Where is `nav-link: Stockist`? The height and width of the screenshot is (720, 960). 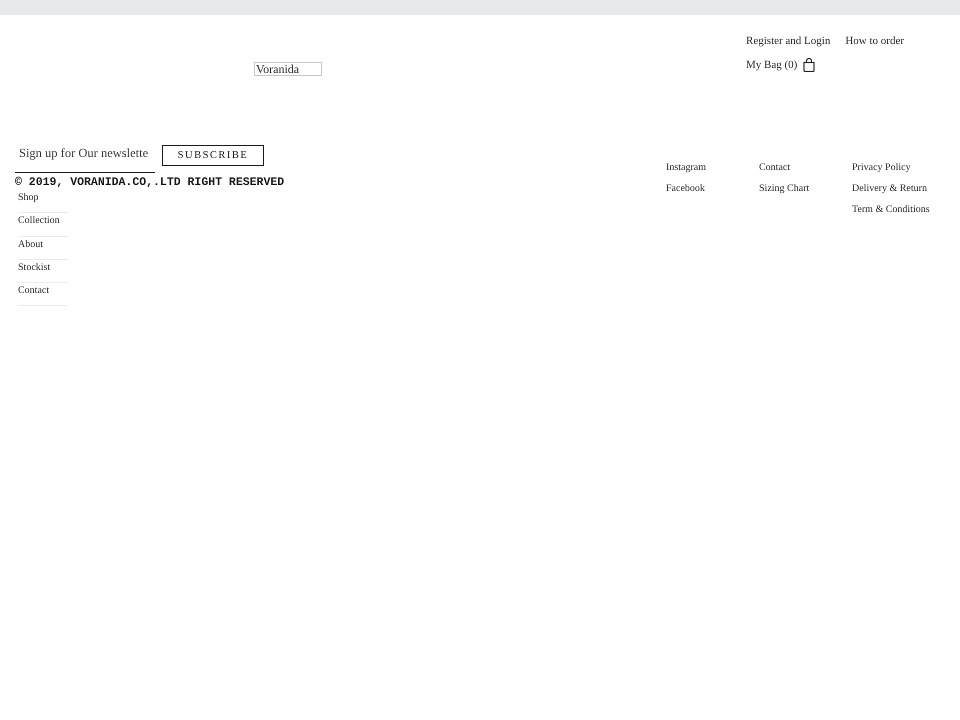
nav-link: Stockist is located at coordinates (34, 267).